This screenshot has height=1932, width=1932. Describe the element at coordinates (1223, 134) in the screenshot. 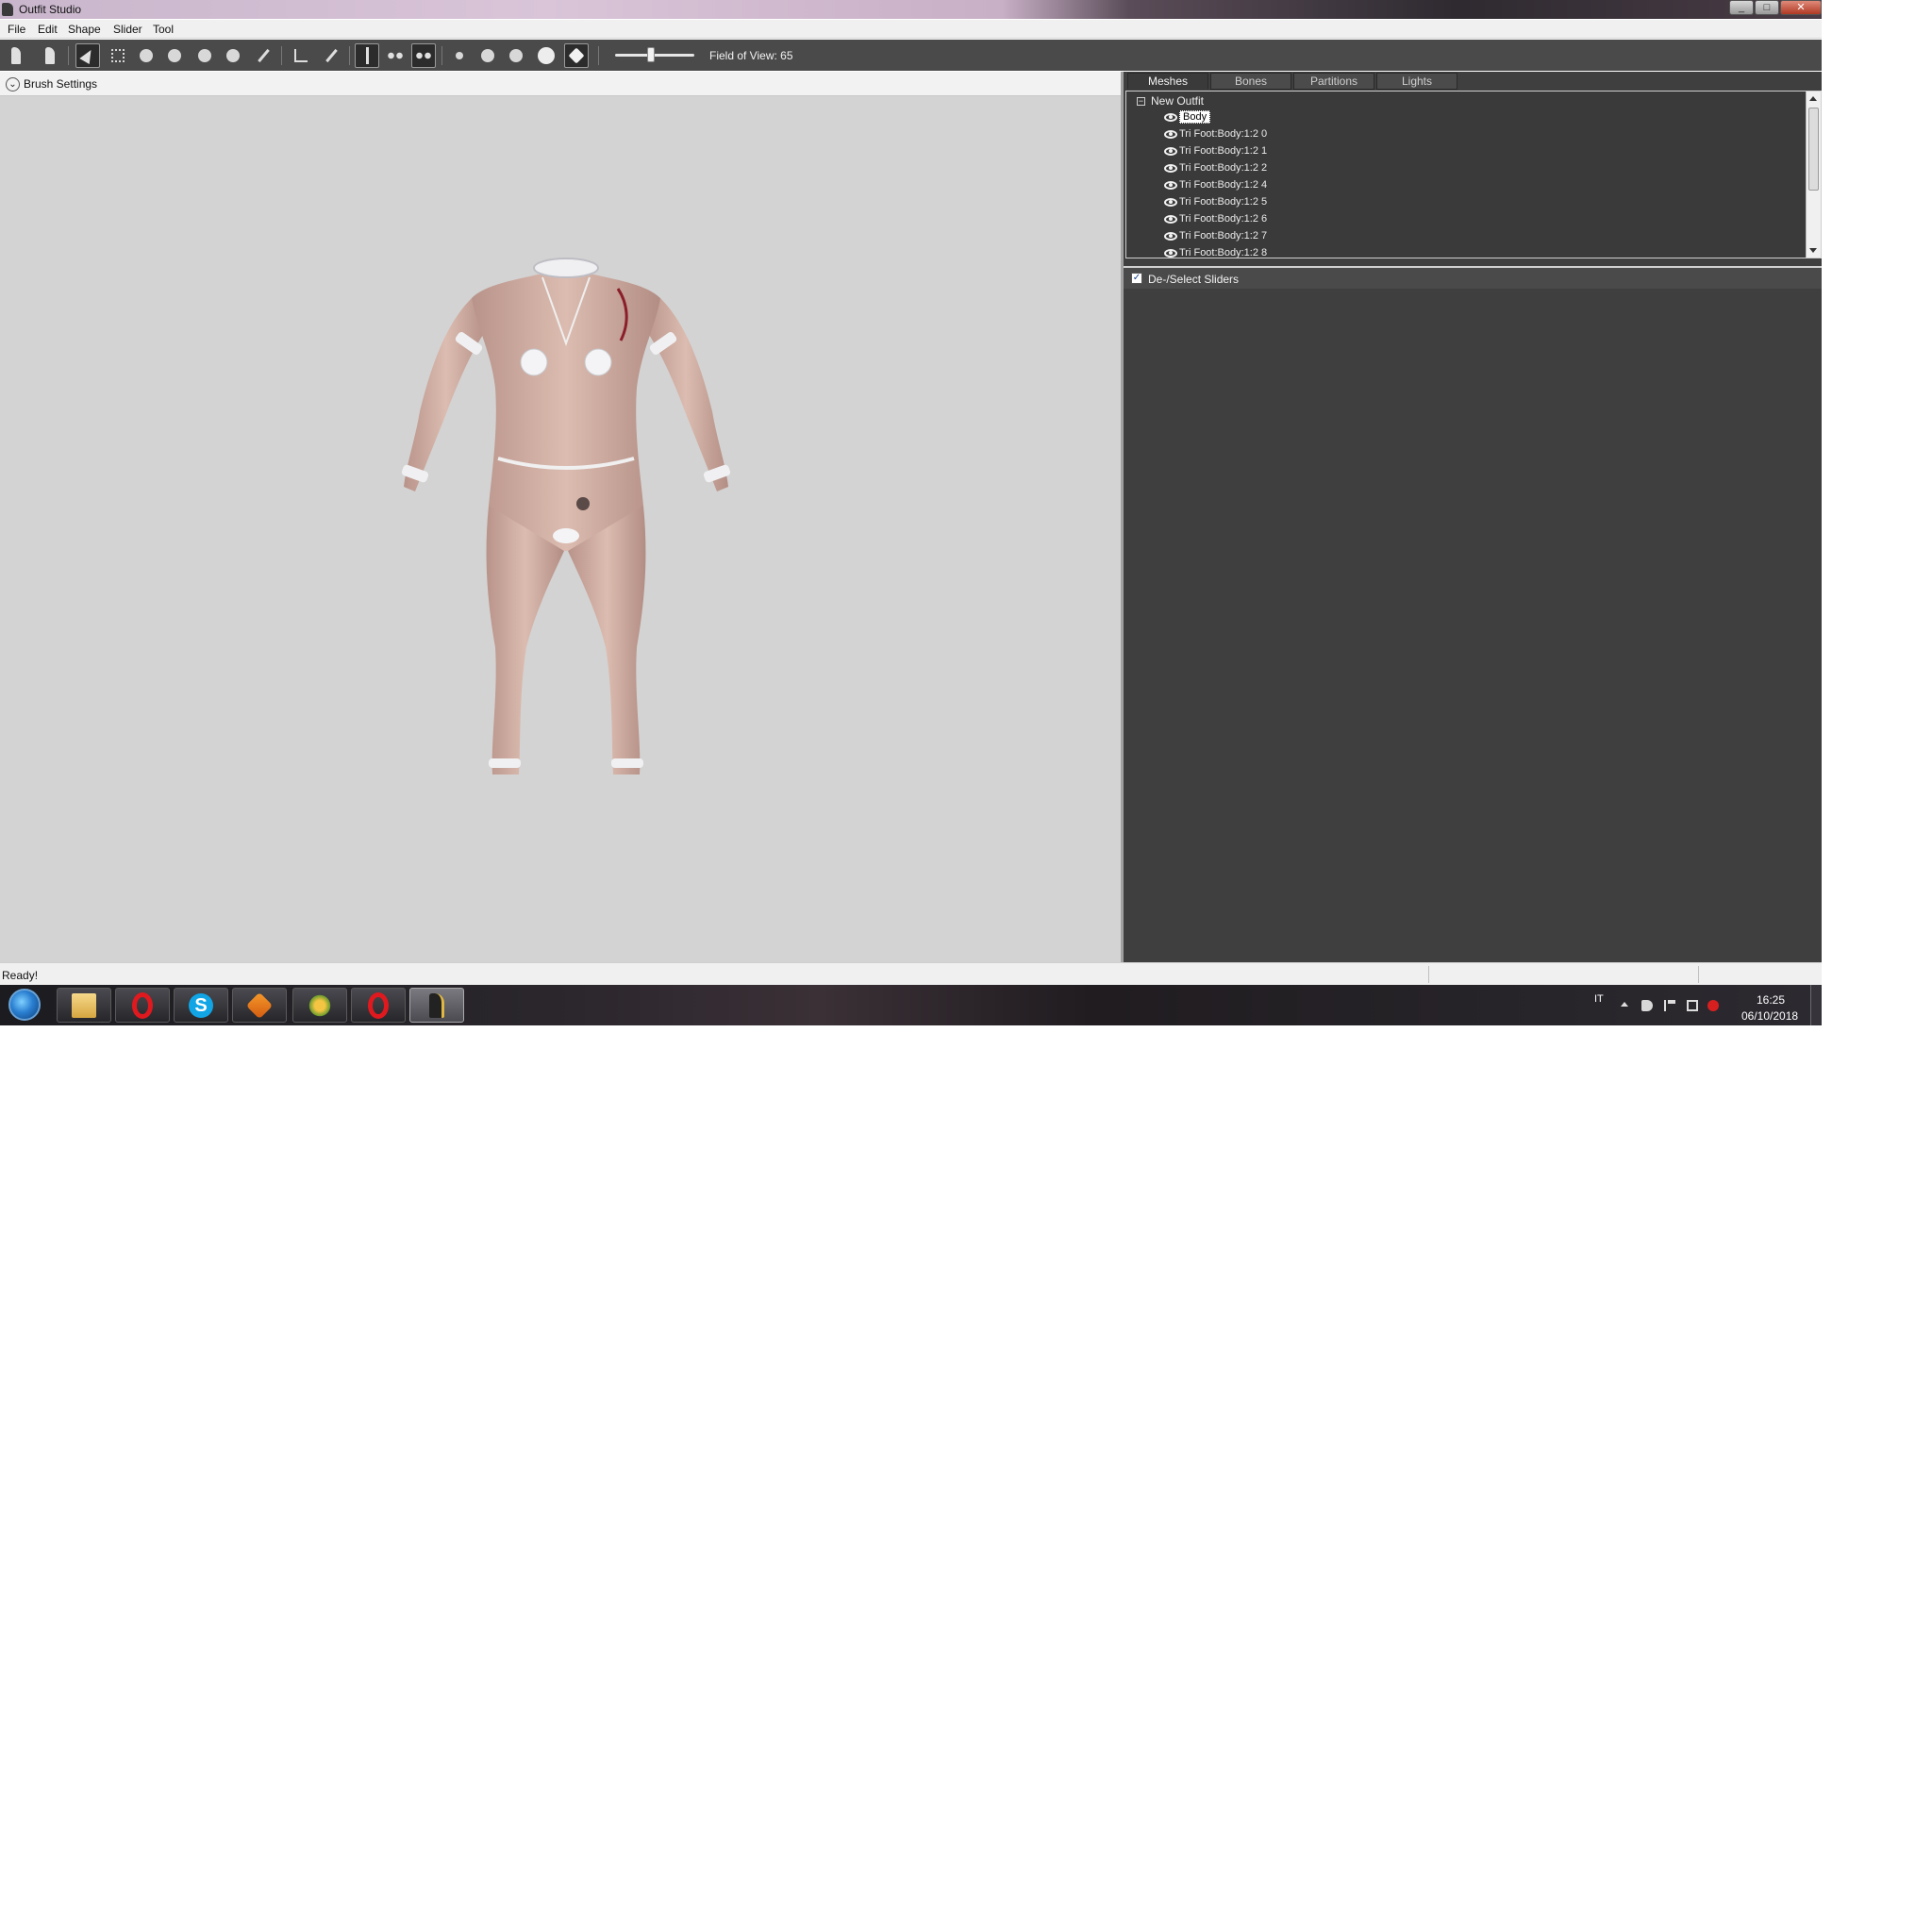

I see `tree-node-label: Tri Foot:Body:1:2 0` at that location.